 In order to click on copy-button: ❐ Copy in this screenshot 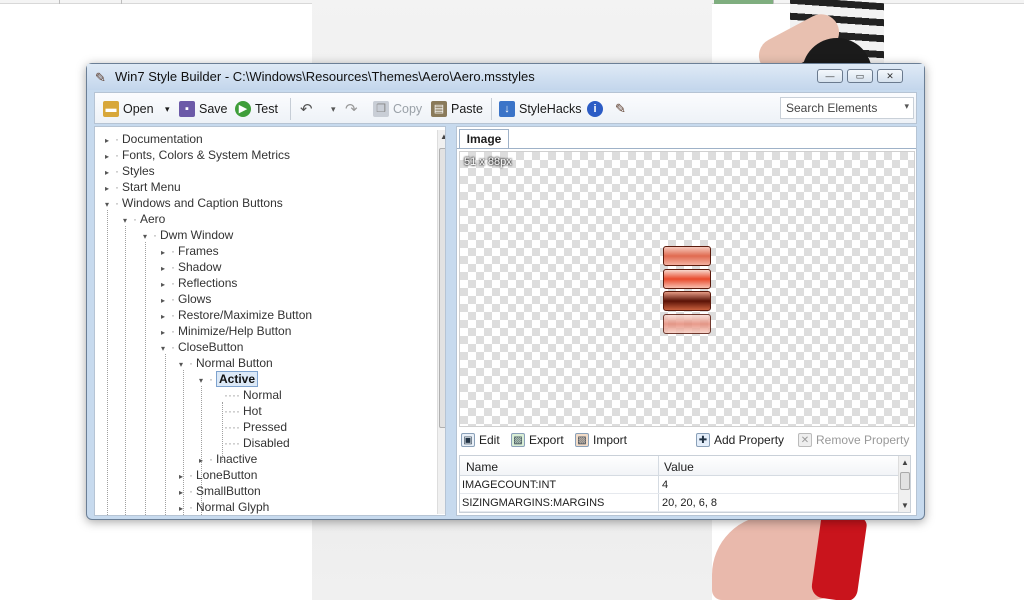, I will do `click(397, 109)`.